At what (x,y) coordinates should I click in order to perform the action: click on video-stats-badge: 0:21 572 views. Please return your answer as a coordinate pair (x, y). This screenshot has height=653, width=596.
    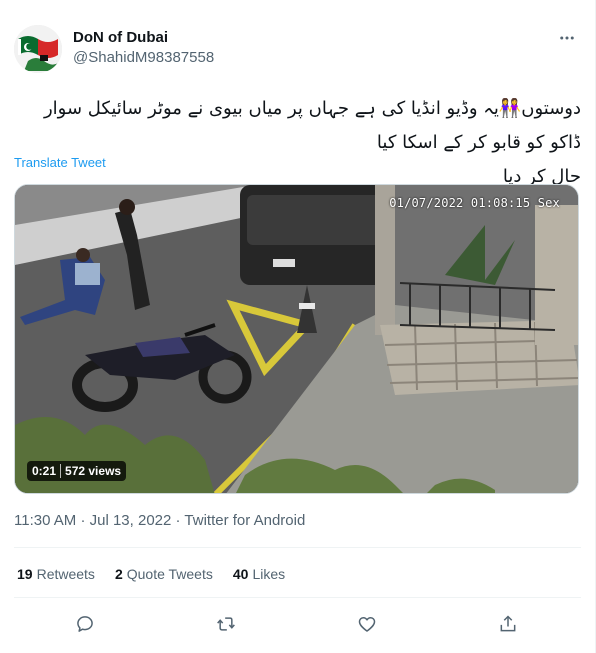
    Looking at the image, I should click on (77, 471).